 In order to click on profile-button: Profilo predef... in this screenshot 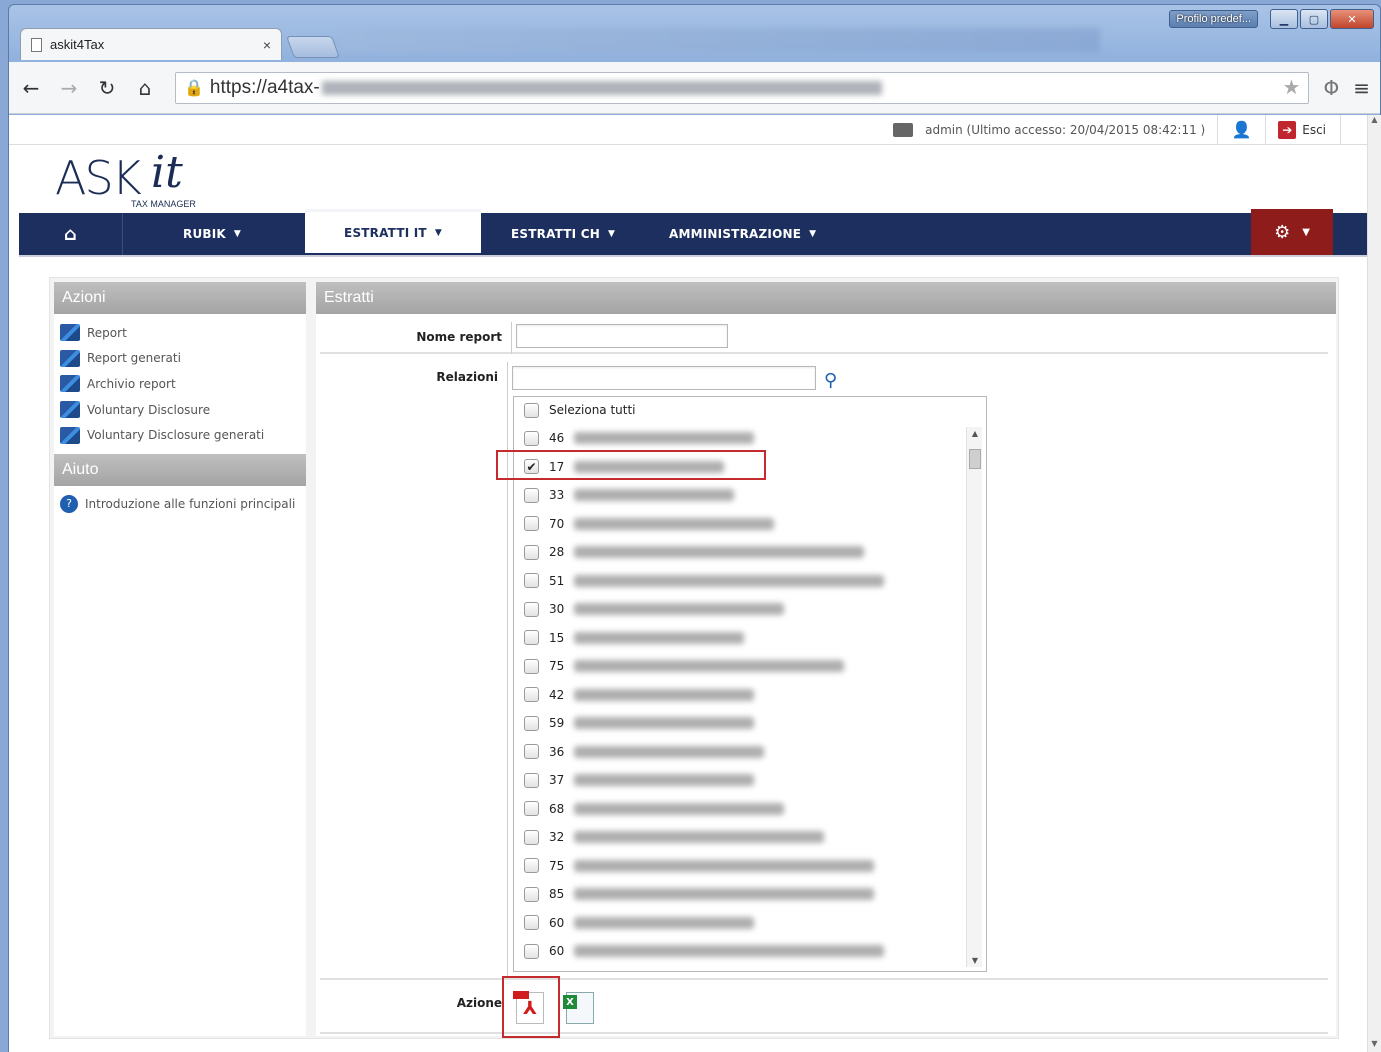, I will do `click(1213, 19)`.